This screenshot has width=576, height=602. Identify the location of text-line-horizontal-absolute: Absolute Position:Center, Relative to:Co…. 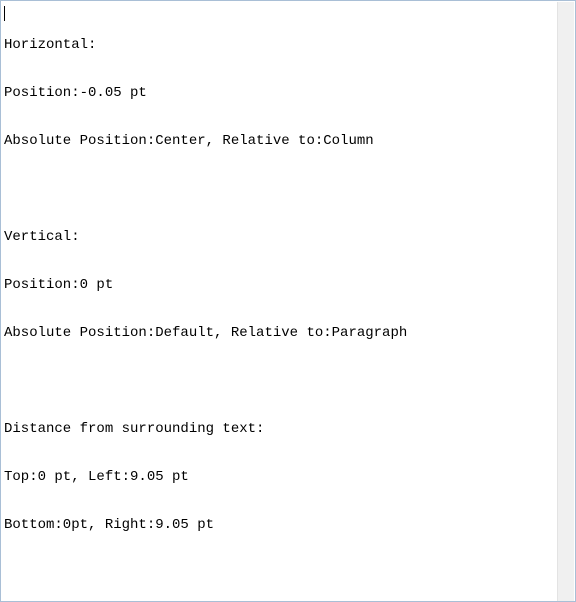
(189, 141).